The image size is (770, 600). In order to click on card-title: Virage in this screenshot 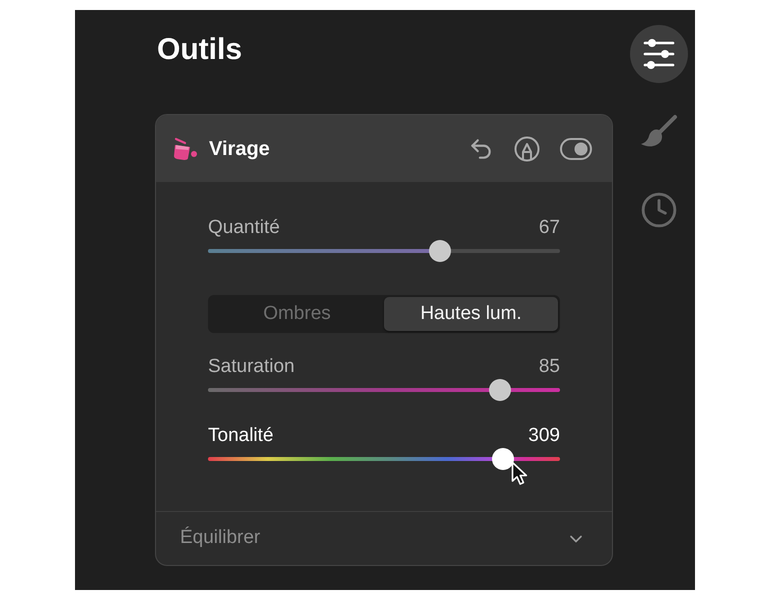, I will do `click(239, 149)`.